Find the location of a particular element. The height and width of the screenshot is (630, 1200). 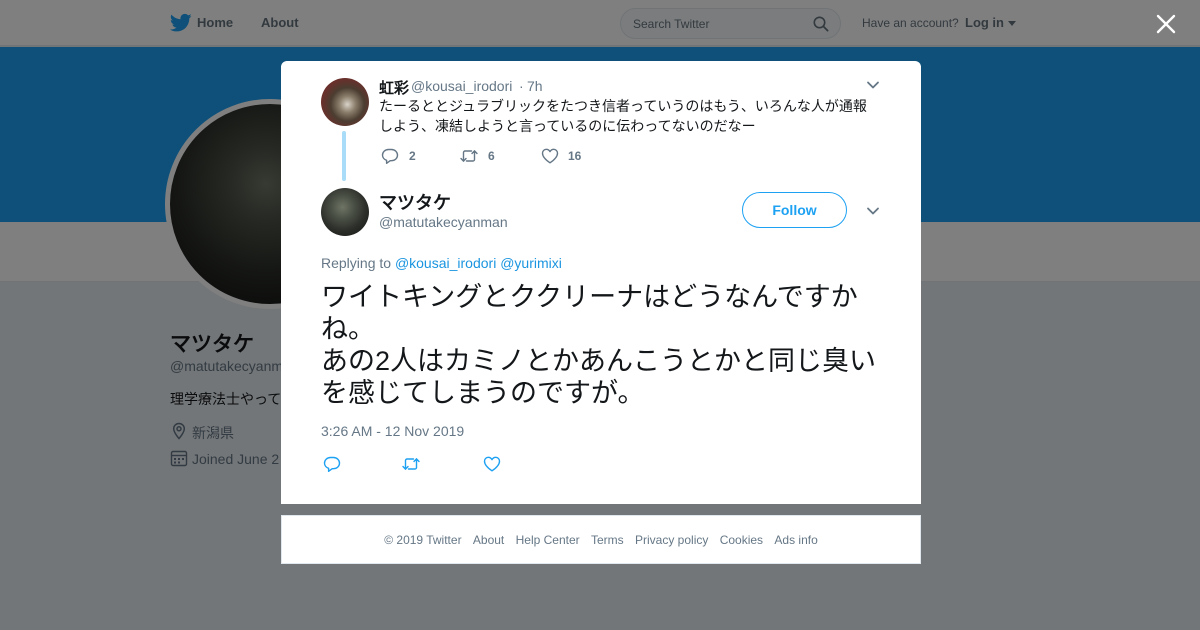

follow-button: Follow is located at coordinates (794, 210).